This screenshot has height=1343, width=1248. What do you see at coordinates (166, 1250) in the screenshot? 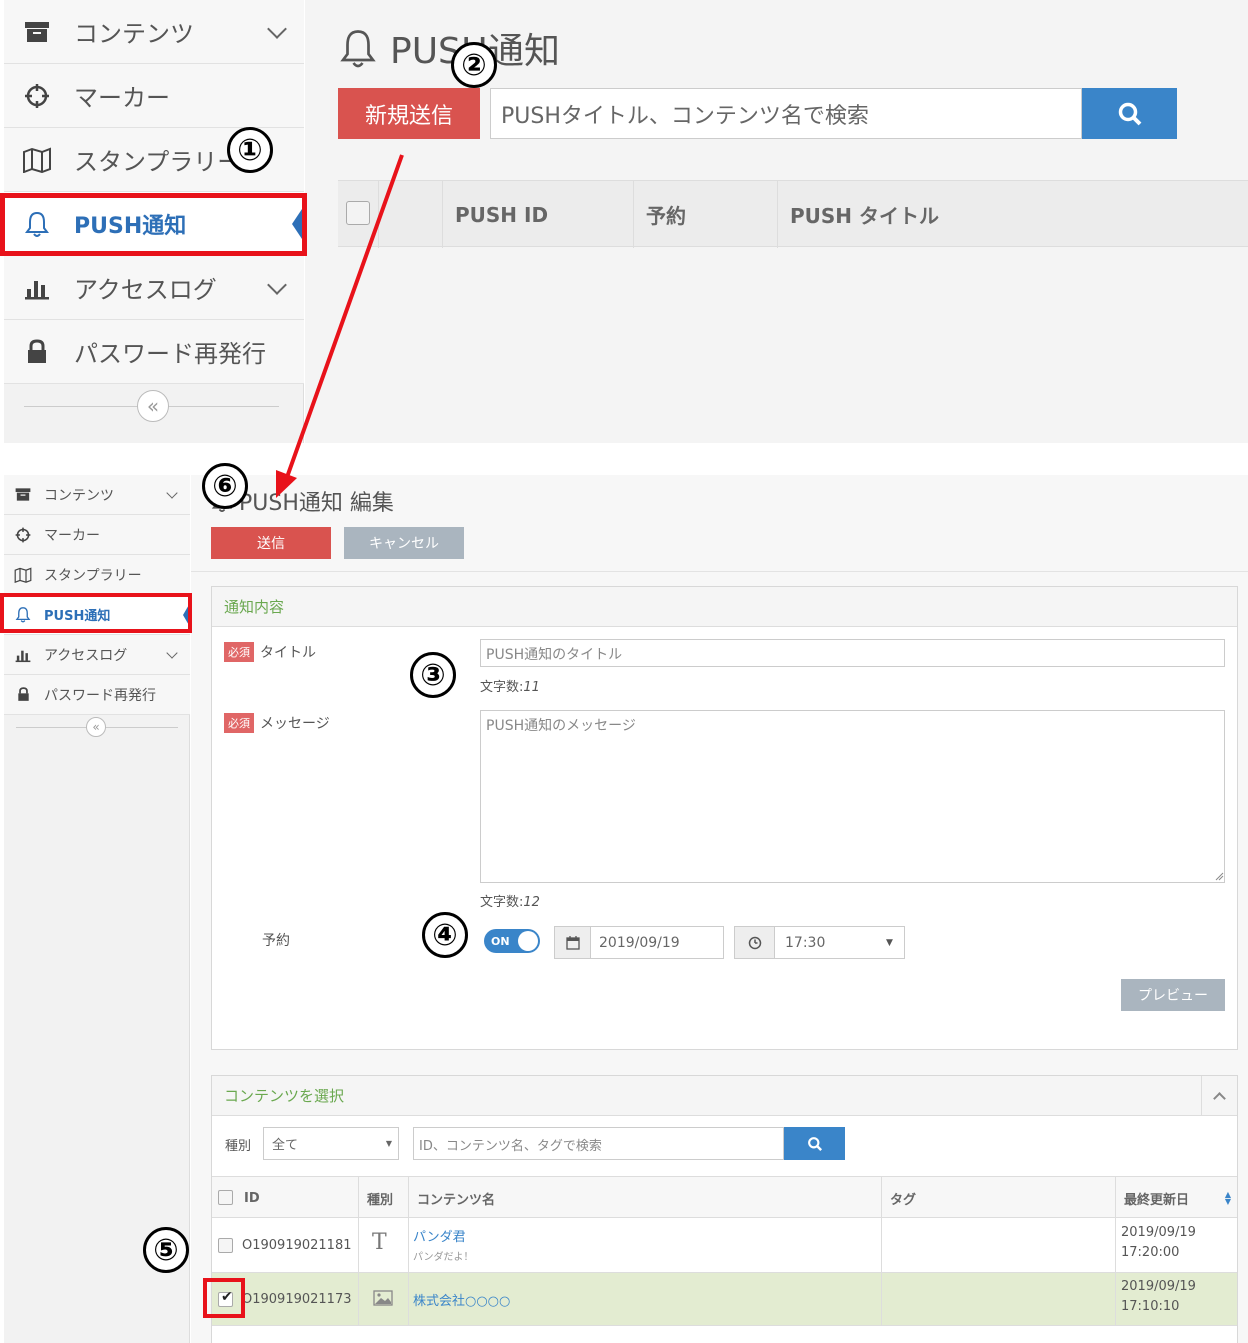
I see `step-marker-5: ⑤` at bounding box center [166, 1250].